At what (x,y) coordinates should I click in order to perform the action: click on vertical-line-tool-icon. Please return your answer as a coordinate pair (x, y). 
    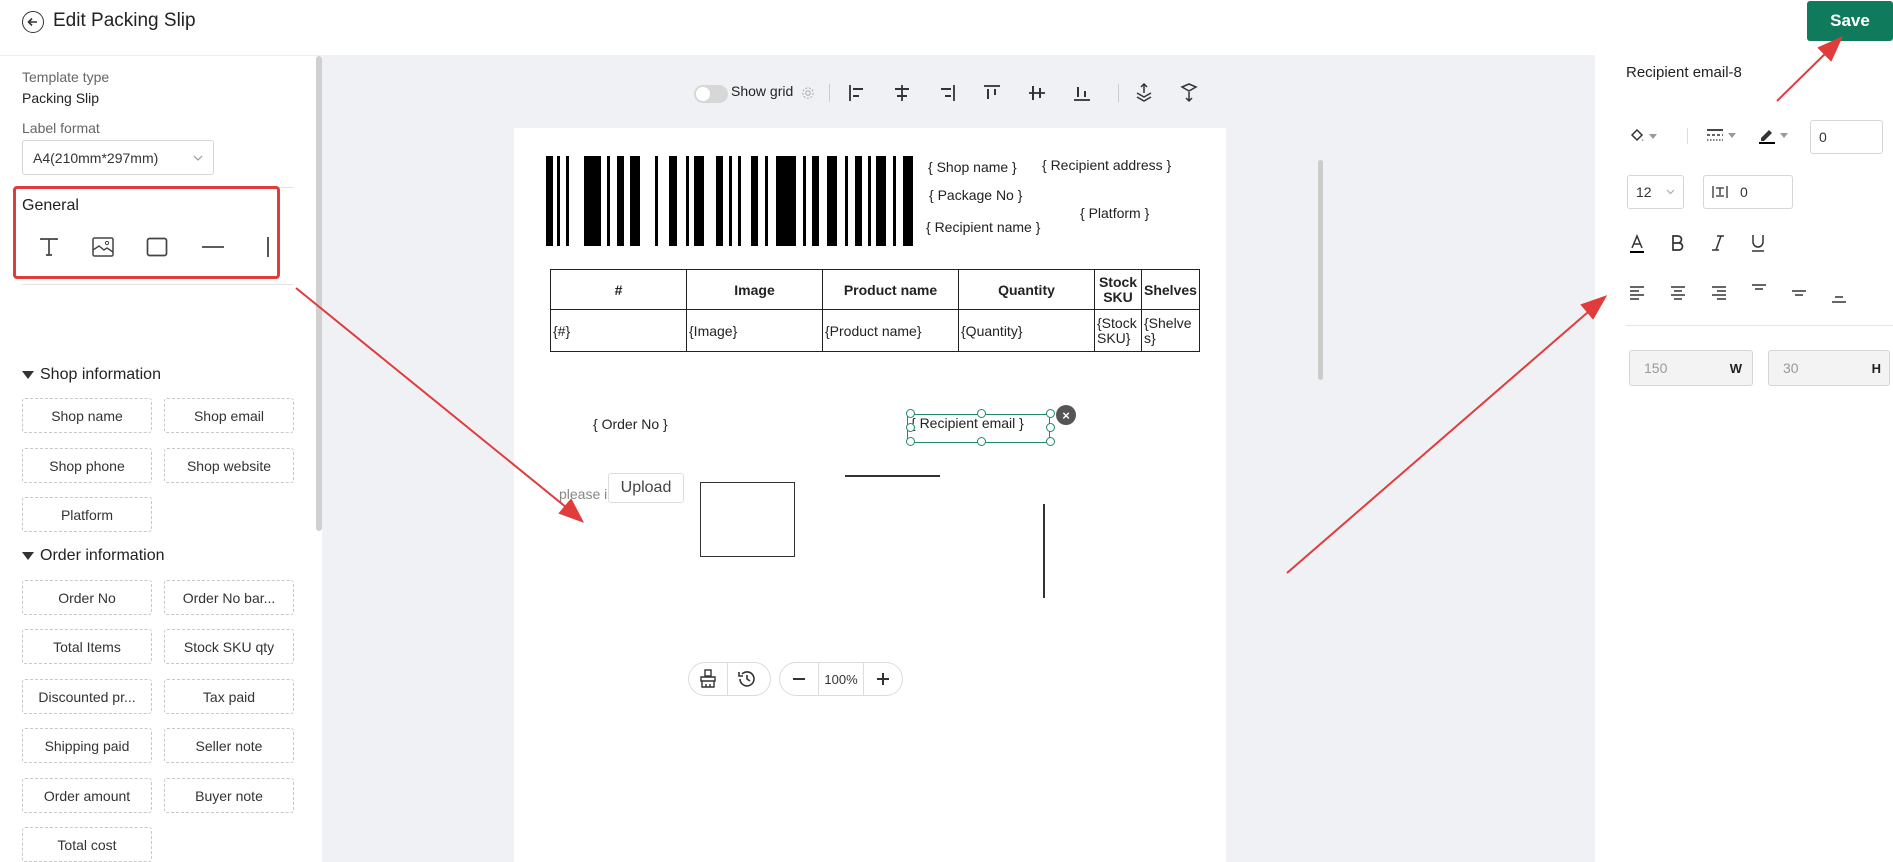
    Looking at the image, I should click on (268, 247).